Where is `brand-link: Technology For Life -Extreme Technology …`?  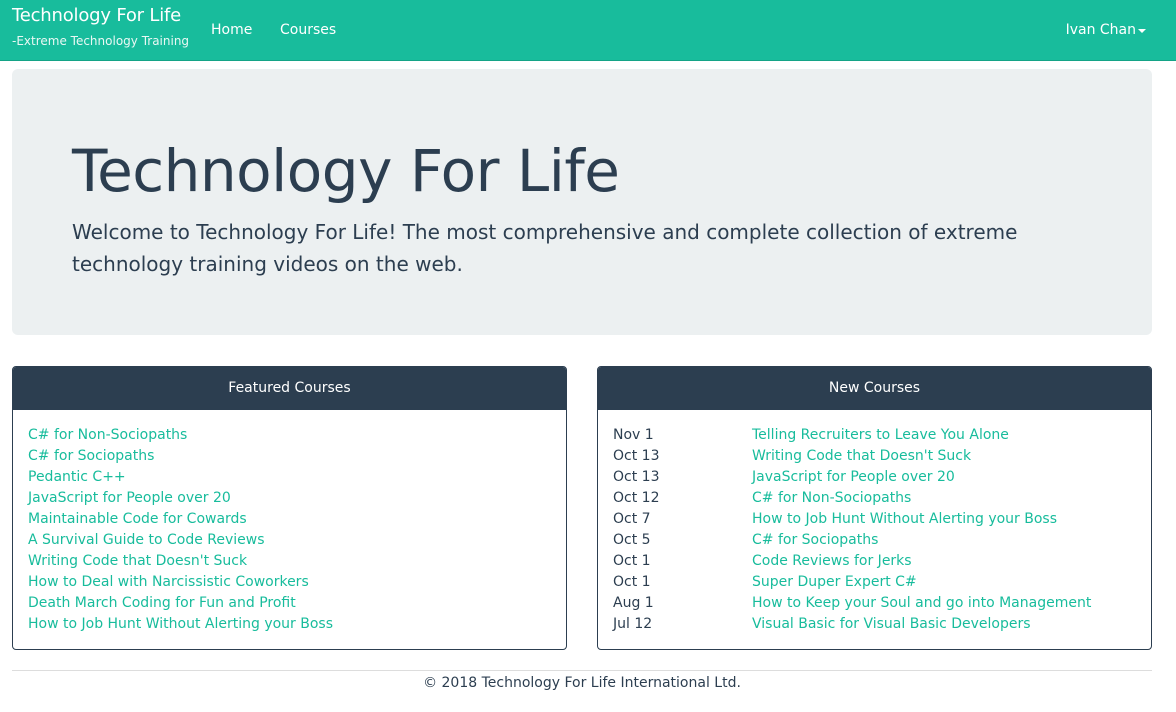 brand-link: Technology For Life -Extreme Technology … is located at coordinates (100, 27).